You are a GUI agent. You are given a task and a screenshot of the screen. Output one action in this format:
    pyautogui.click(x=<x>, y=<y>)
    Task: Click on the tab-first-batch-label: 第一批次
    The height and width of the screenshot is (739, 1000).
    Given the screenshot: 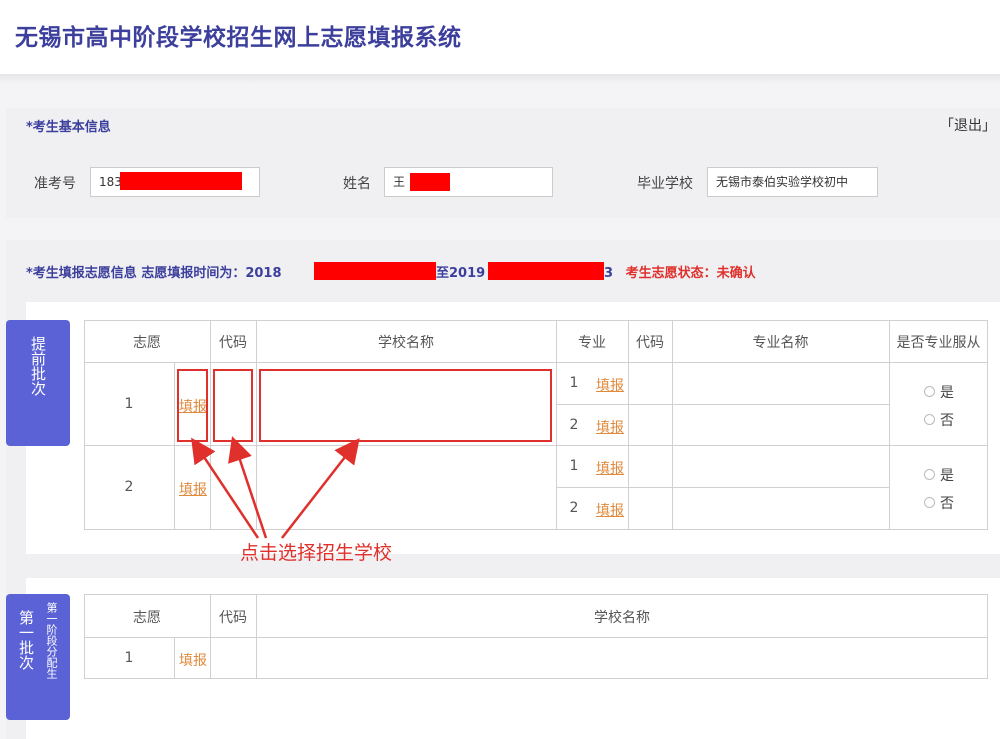 What is the action you would take?
    pyautogui.click(x=26, y=640)
    